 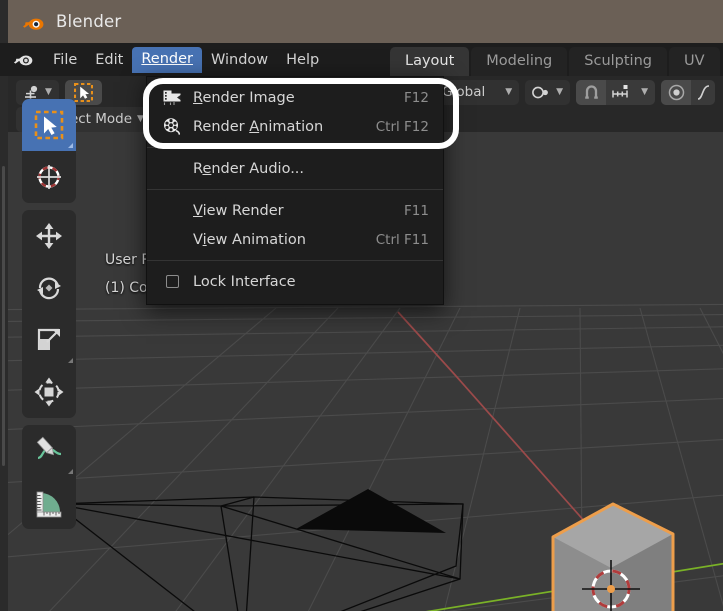 I want to click on transform-orientation-selector: Global ▼, so click(x=477, y=92).